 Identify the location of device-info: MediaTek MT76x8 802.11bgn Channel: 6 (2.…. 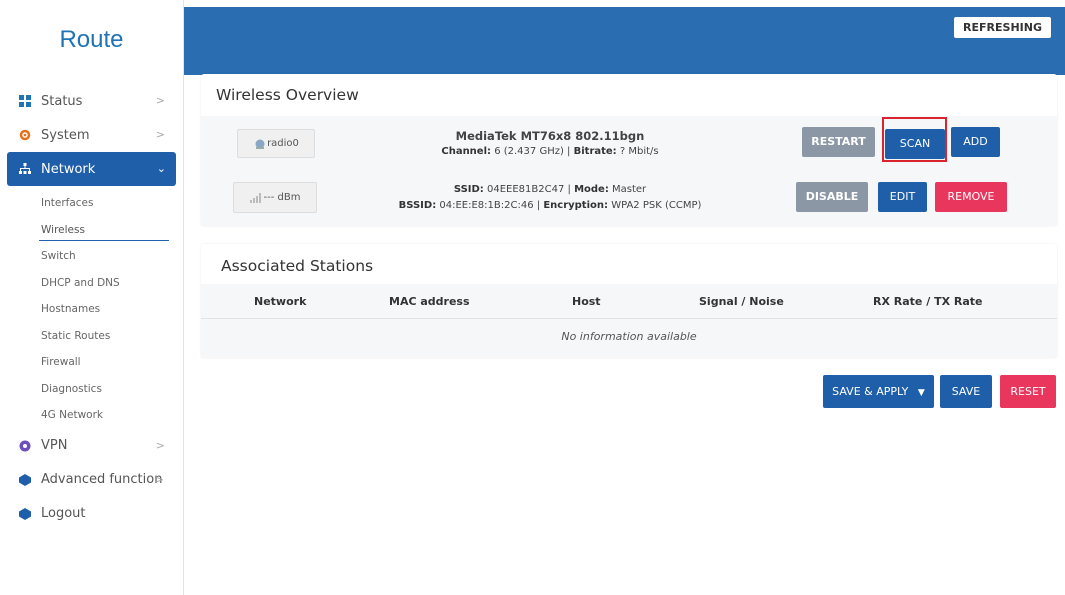
(550, 144).